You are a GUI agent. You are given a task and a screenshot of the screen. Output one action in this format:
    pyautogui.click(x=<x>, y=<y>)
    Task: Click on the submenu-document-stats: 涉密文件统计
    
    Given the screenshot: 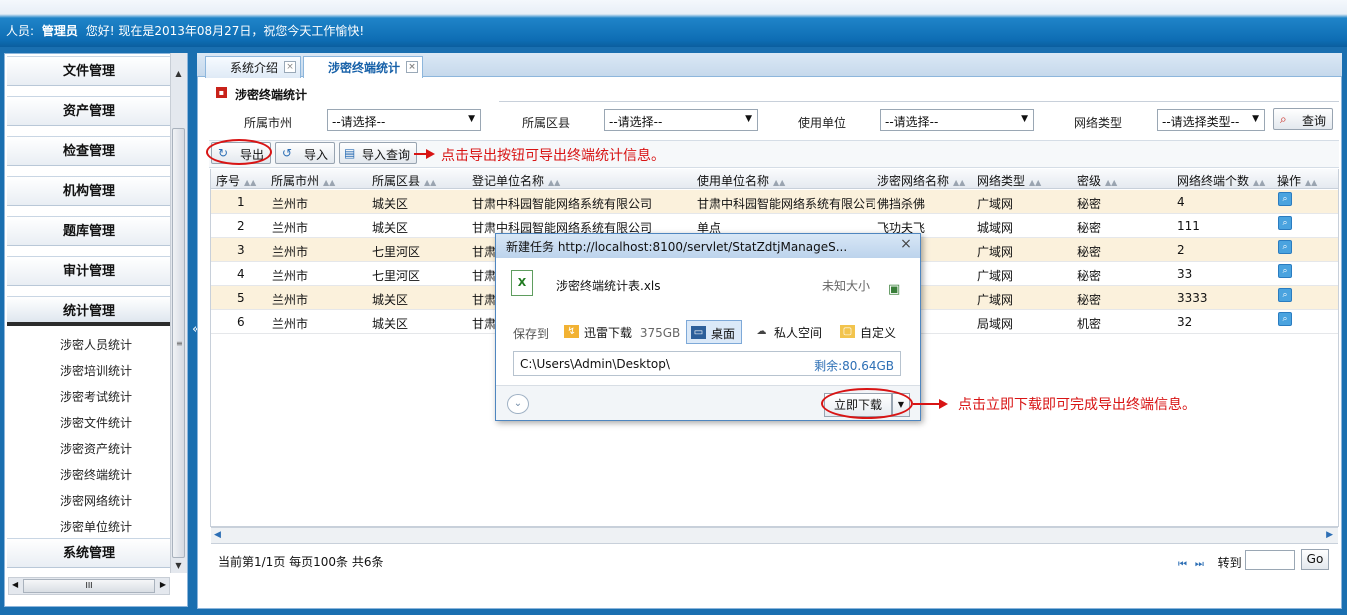 What is the action you would take?
    pyautogui.click(x=96, y=422)
    